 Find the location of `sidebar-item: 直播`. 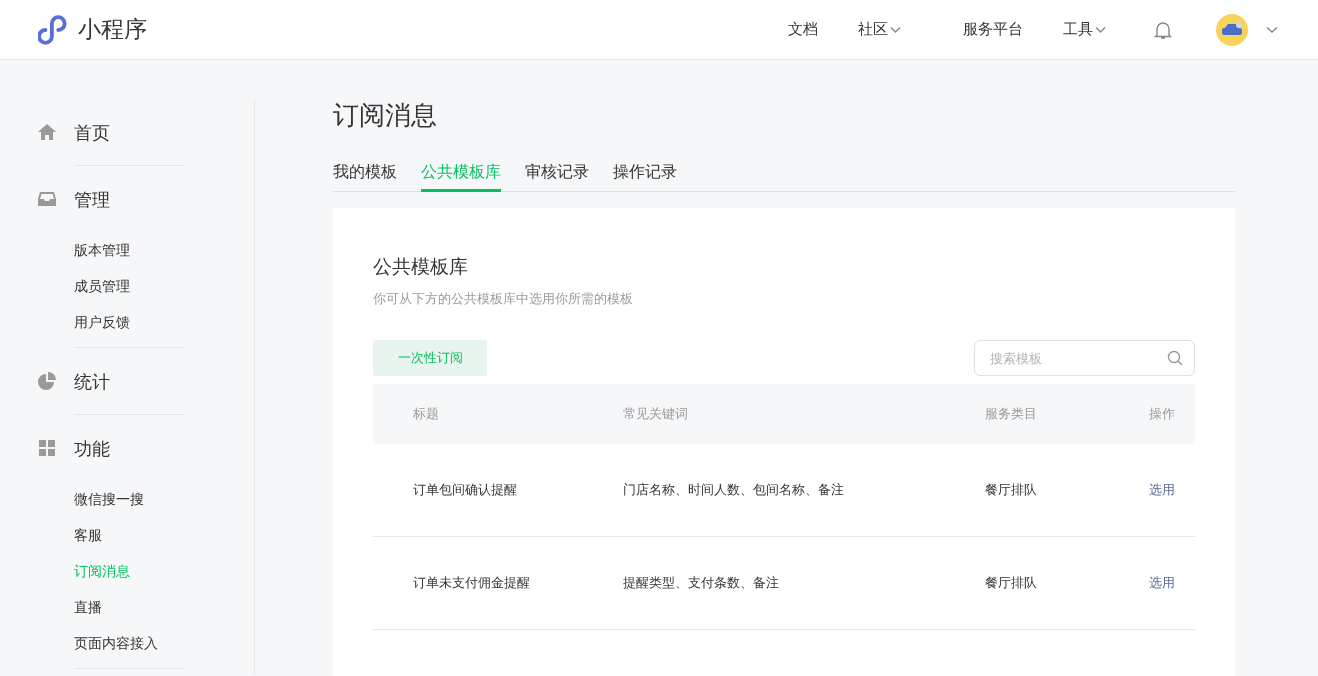

sidebar-item: 直播 is located at coordinates (164, 607).